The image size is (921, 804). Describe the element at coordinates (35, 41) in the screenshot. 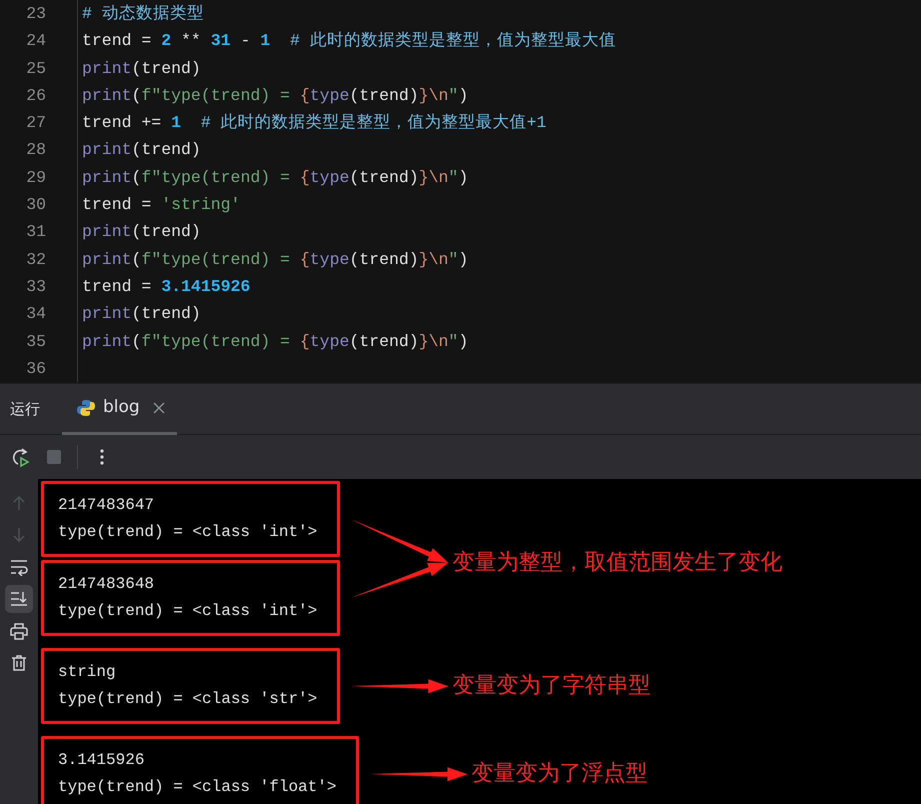

I see `line-number: 24` at that location.